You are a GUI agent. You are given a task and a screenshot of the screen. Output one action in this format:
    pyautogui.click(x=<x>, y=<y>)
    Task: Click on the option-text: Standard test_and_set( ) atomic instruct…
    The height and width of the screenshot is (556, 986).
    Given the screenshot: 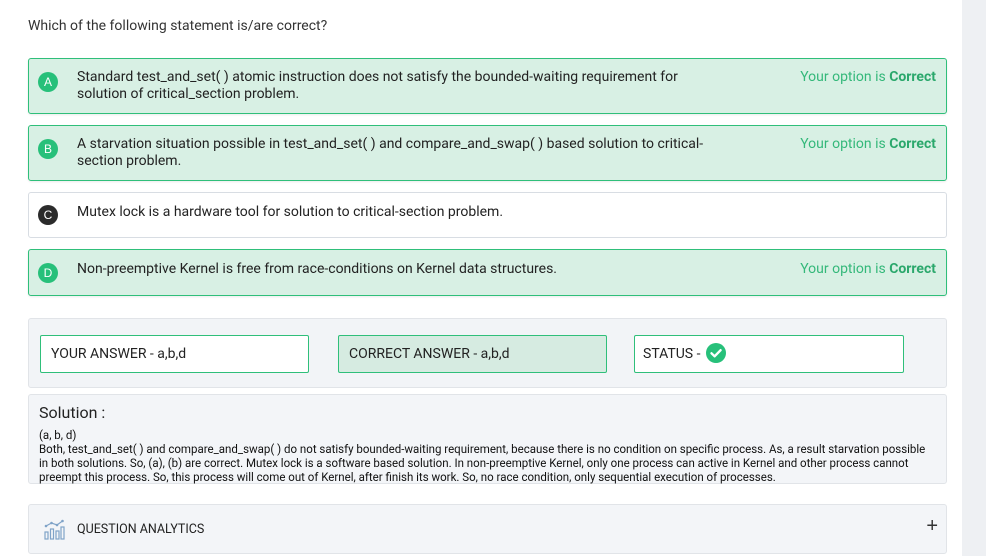 What is the action you would take?
    pyautogui.click(x=377, y=85)
    